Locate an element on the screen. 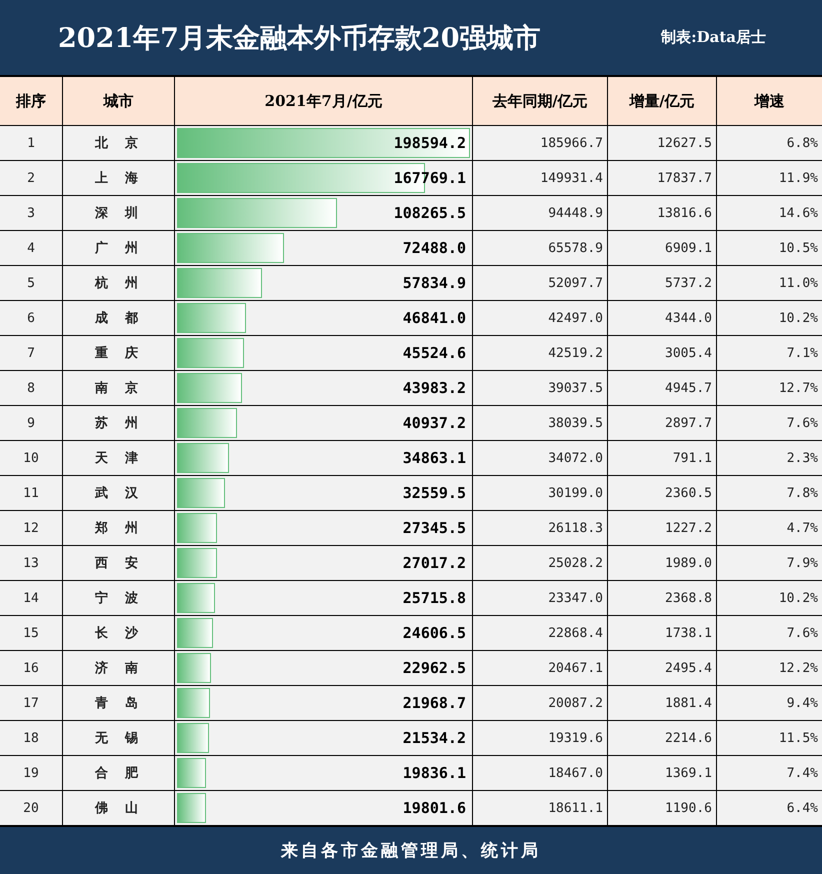 This screenshot has width=822, height=874. growth-cell: 2.3% is located at coordinates (769, 458).